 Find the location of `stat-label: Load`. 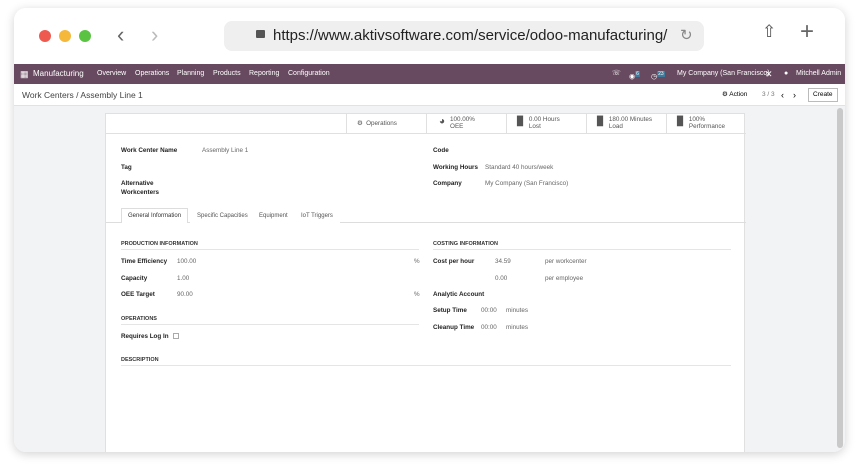

stat-label: Load is located at coordinates (615, 126).